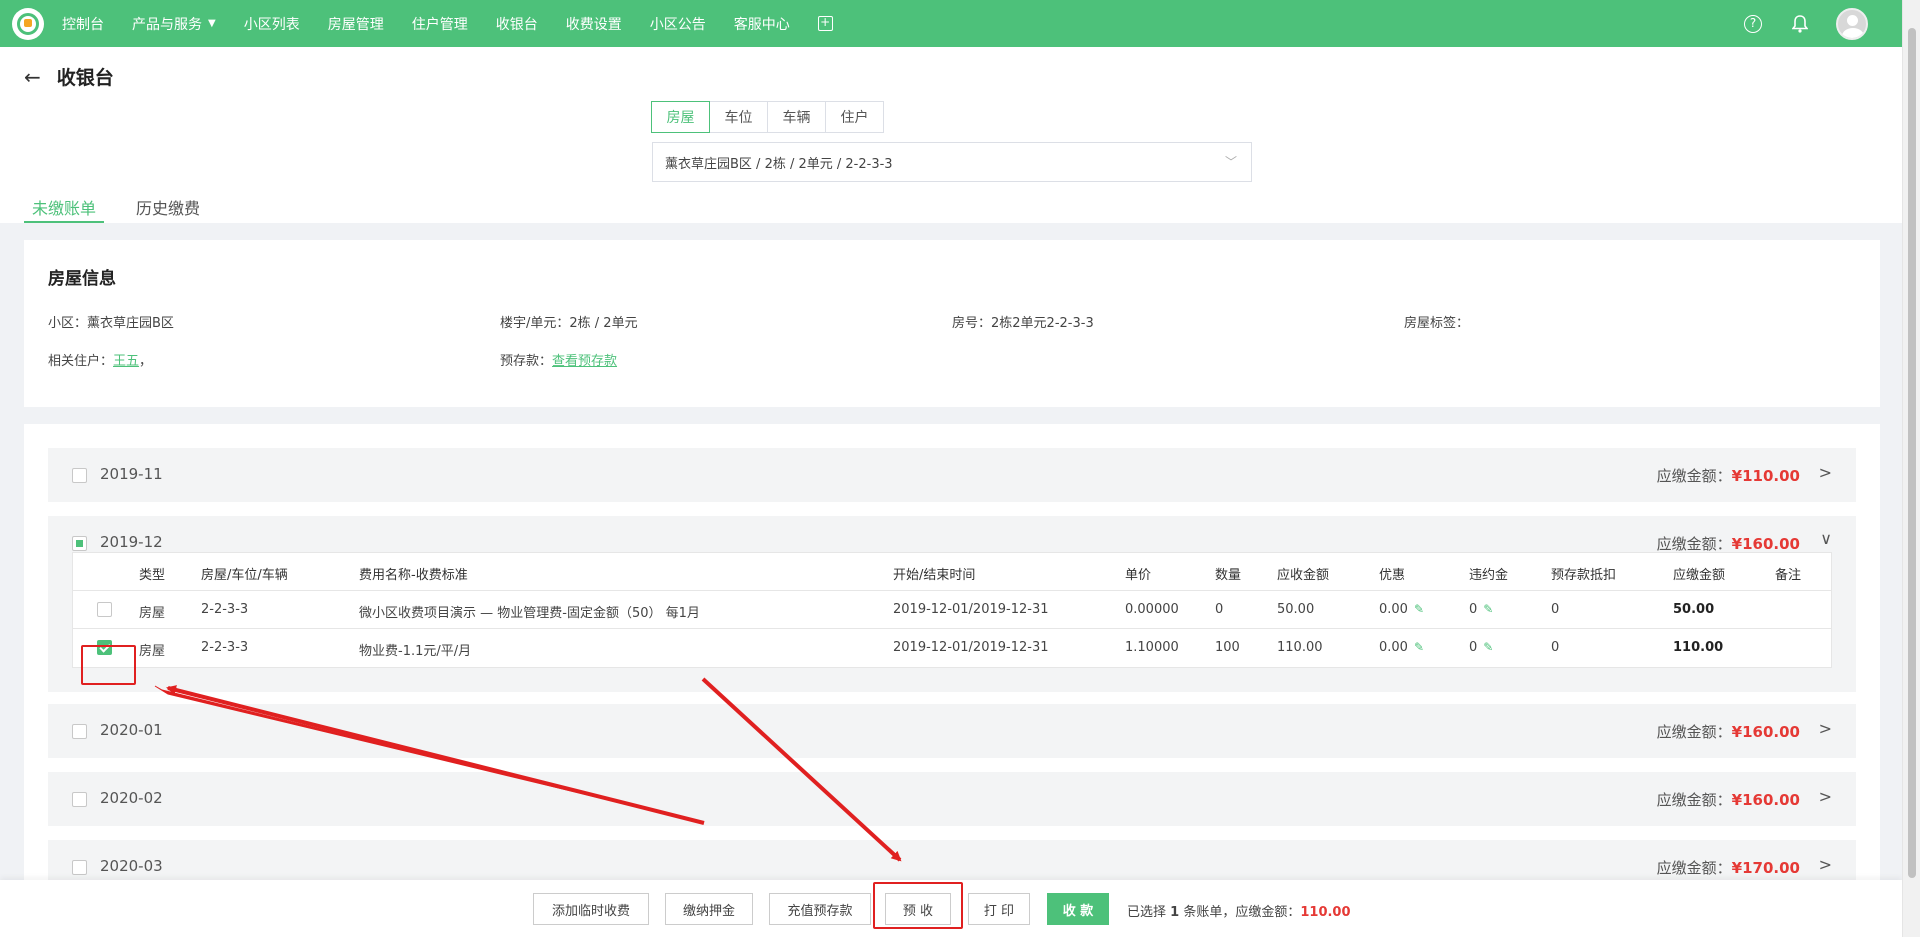 The width and height of the screenshot is (1920, 937). I want to click on nav-label: 收费设置, so click(593, 24).